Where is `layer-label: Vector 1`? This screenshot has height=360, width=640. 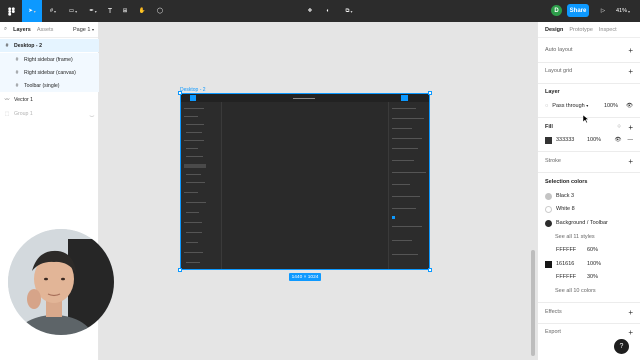
layer-label: Vector 1 is located at coordinates (24, 99).